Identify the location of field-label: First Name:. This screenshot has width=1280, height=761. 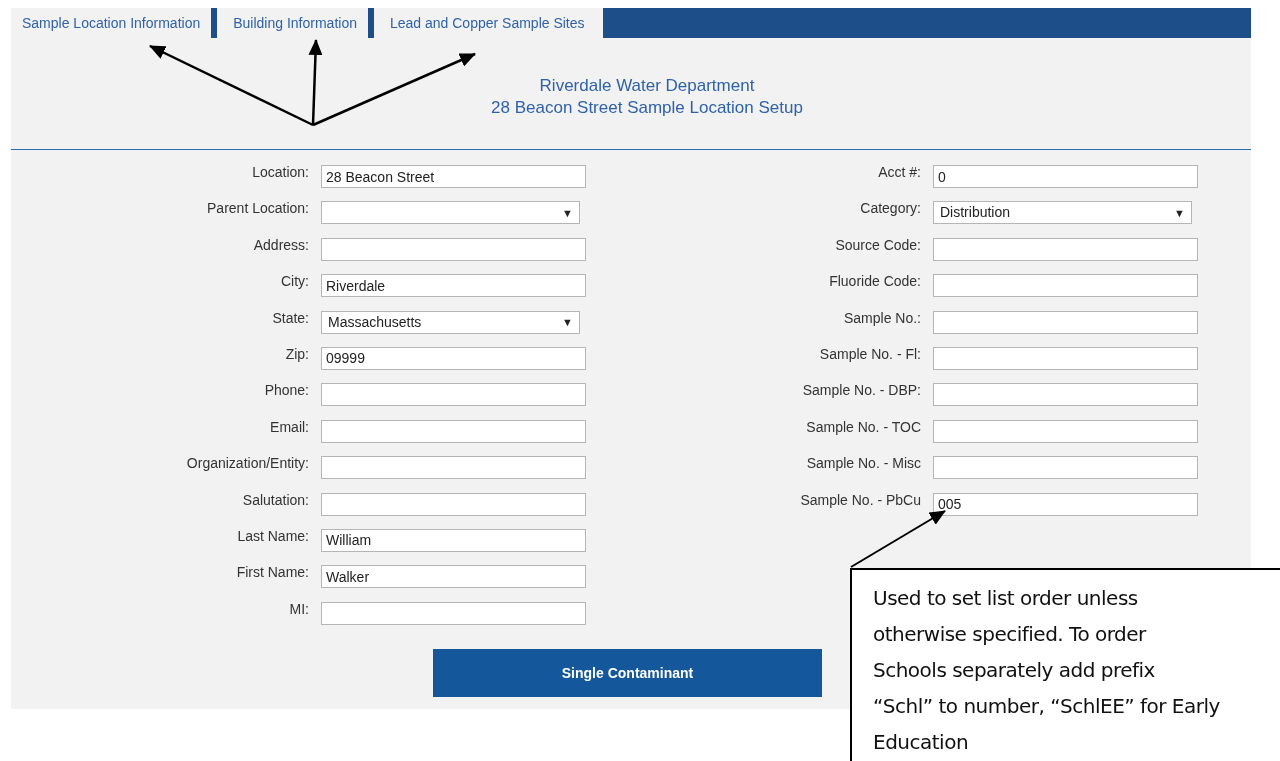
(272, 572).